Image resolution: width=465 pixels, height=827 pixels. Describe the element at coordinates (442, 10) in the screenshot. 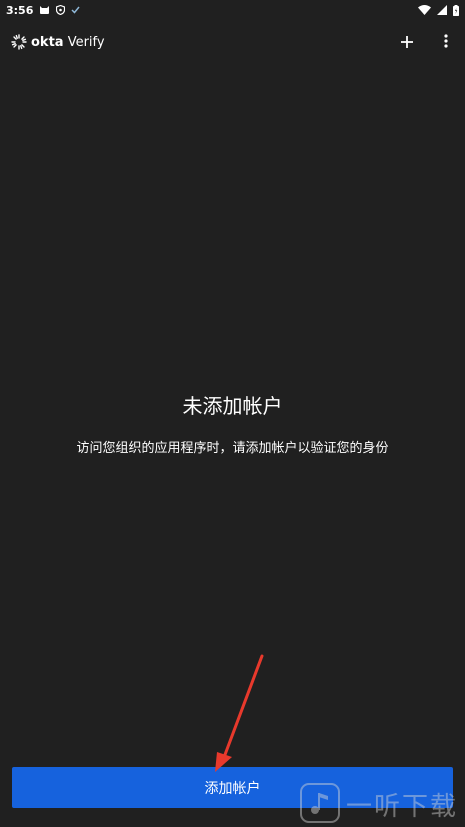

I see `signal-icon` at that location.